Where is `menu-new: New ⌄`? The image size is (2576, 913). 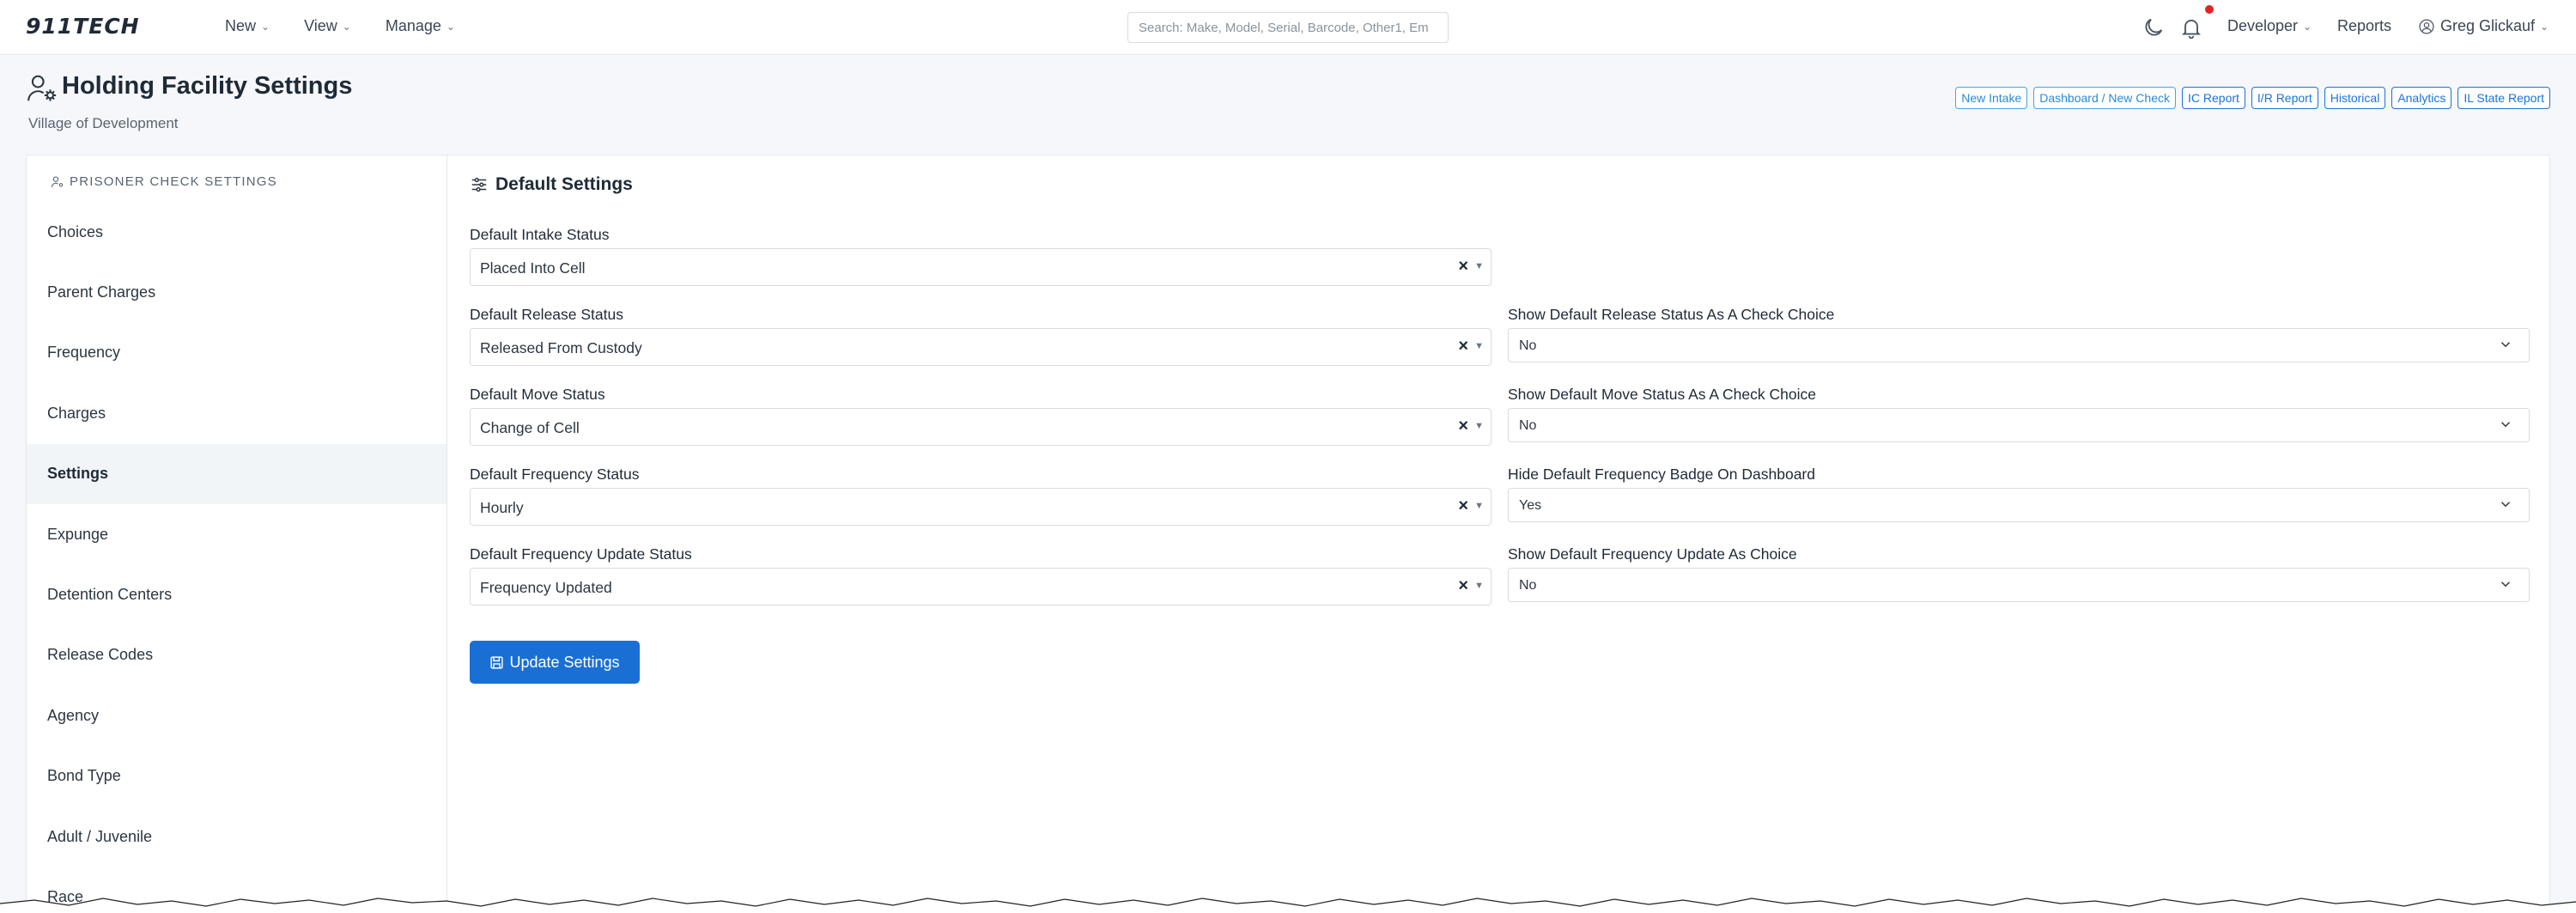
menu-new: New ⌄ is located at coordinates (248, 26).